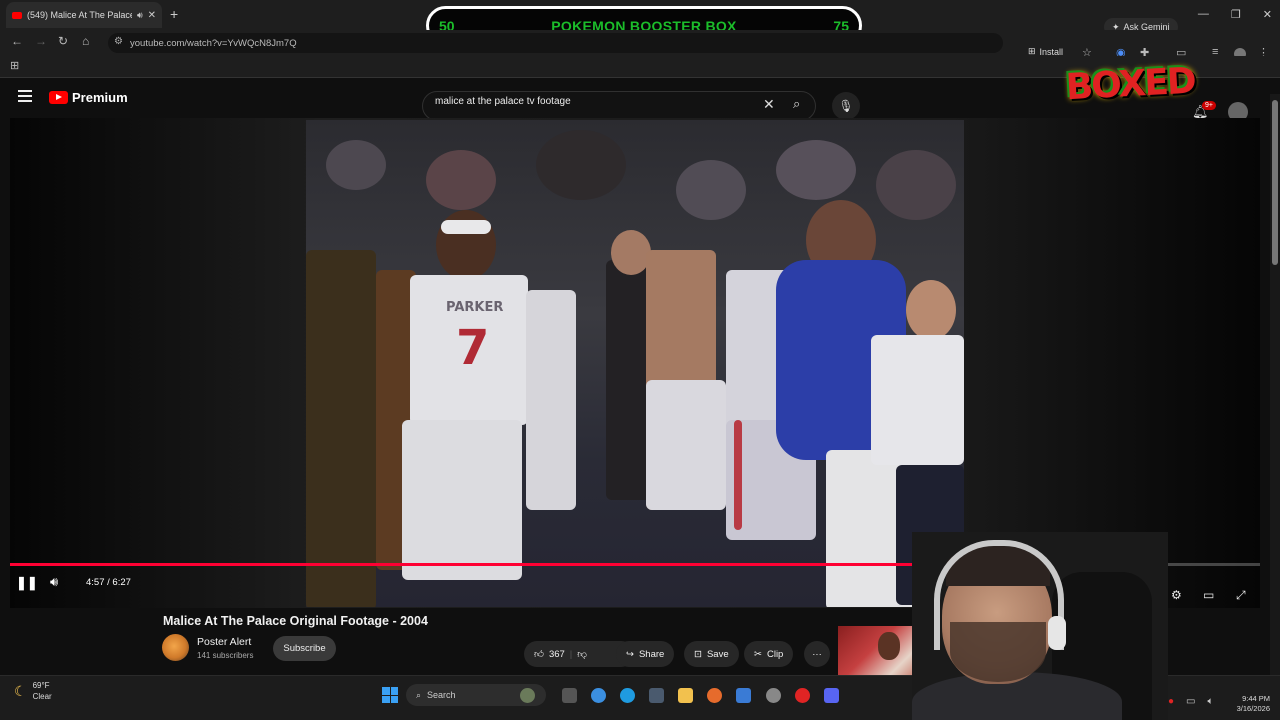 This screenshot has height=720, width=1280. Describe the element at coordinates (213, 43) in the screenshot. I see `url-text: youtube.com/watch?v=YvWQcN8Jm7Q` at that location.